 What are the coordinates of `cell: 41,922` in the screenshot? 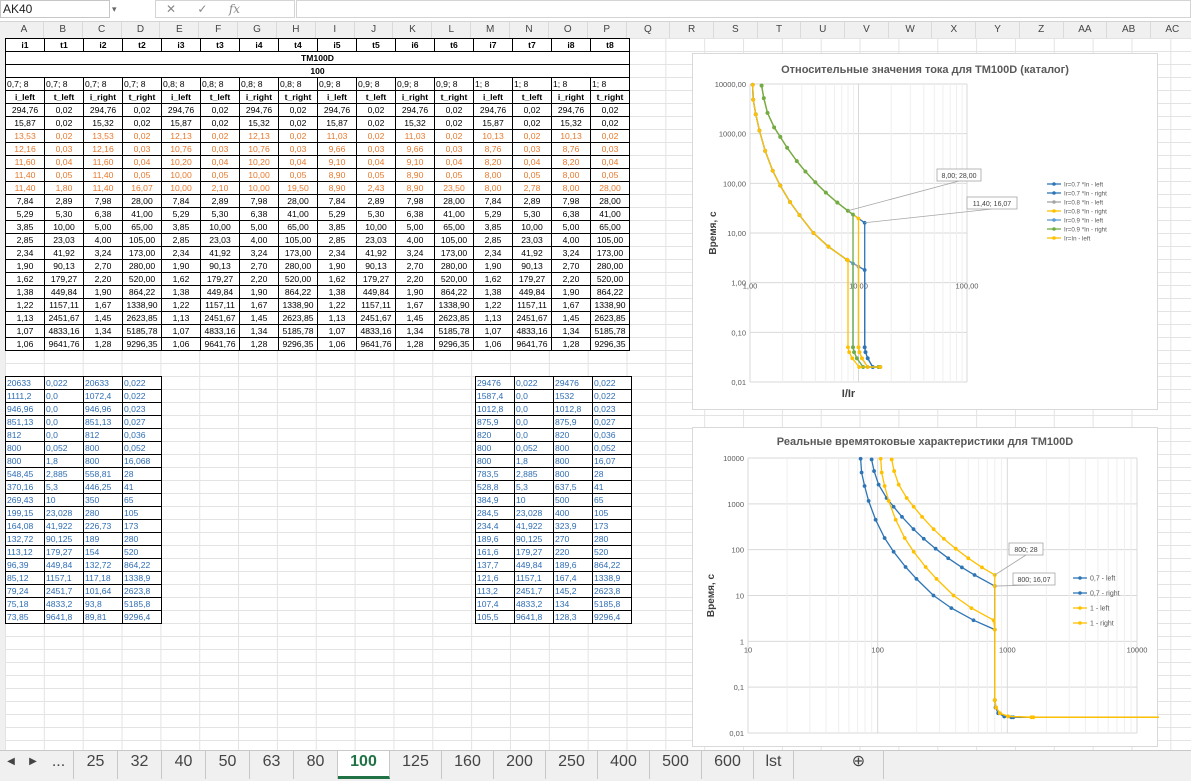 It's located at (64, 526).